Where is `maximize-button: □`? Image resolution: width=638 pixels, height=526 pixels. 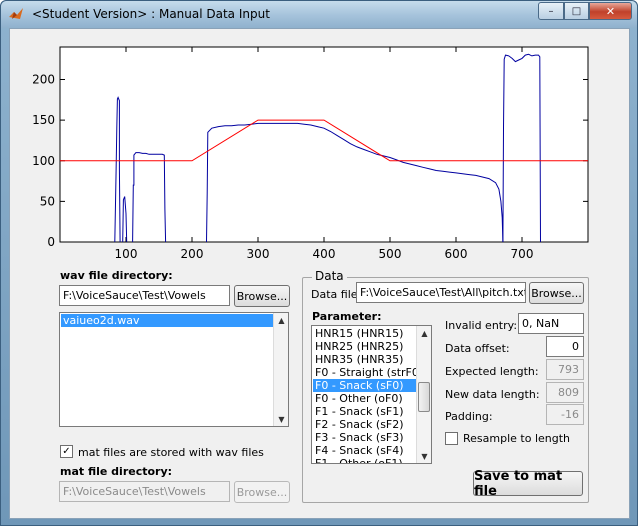
maximize-button: □ is located at coordinates (576, 11).